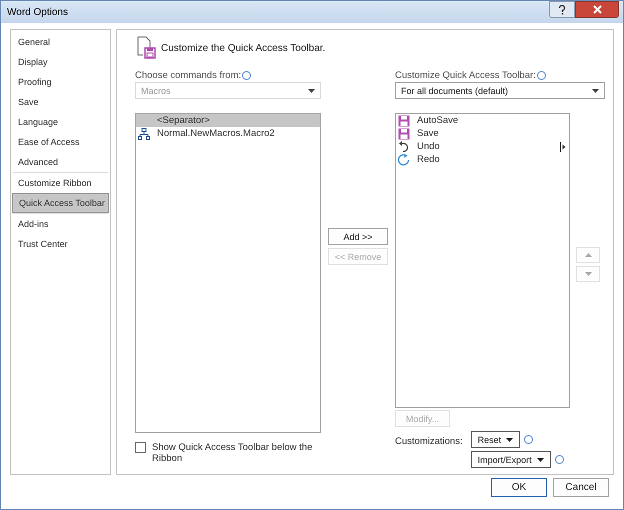 This screenshot has height=510, width=624. Describe the element at coordinates (144, 134) in the screenshot. I see `macro-icon` at that location.